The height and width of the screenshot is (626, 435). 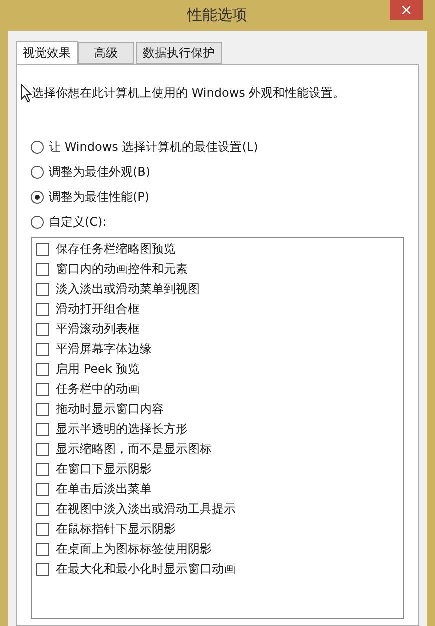 I want to click on checkbox-label: 在单击后淡出菜单, so click(x=104, y=489).